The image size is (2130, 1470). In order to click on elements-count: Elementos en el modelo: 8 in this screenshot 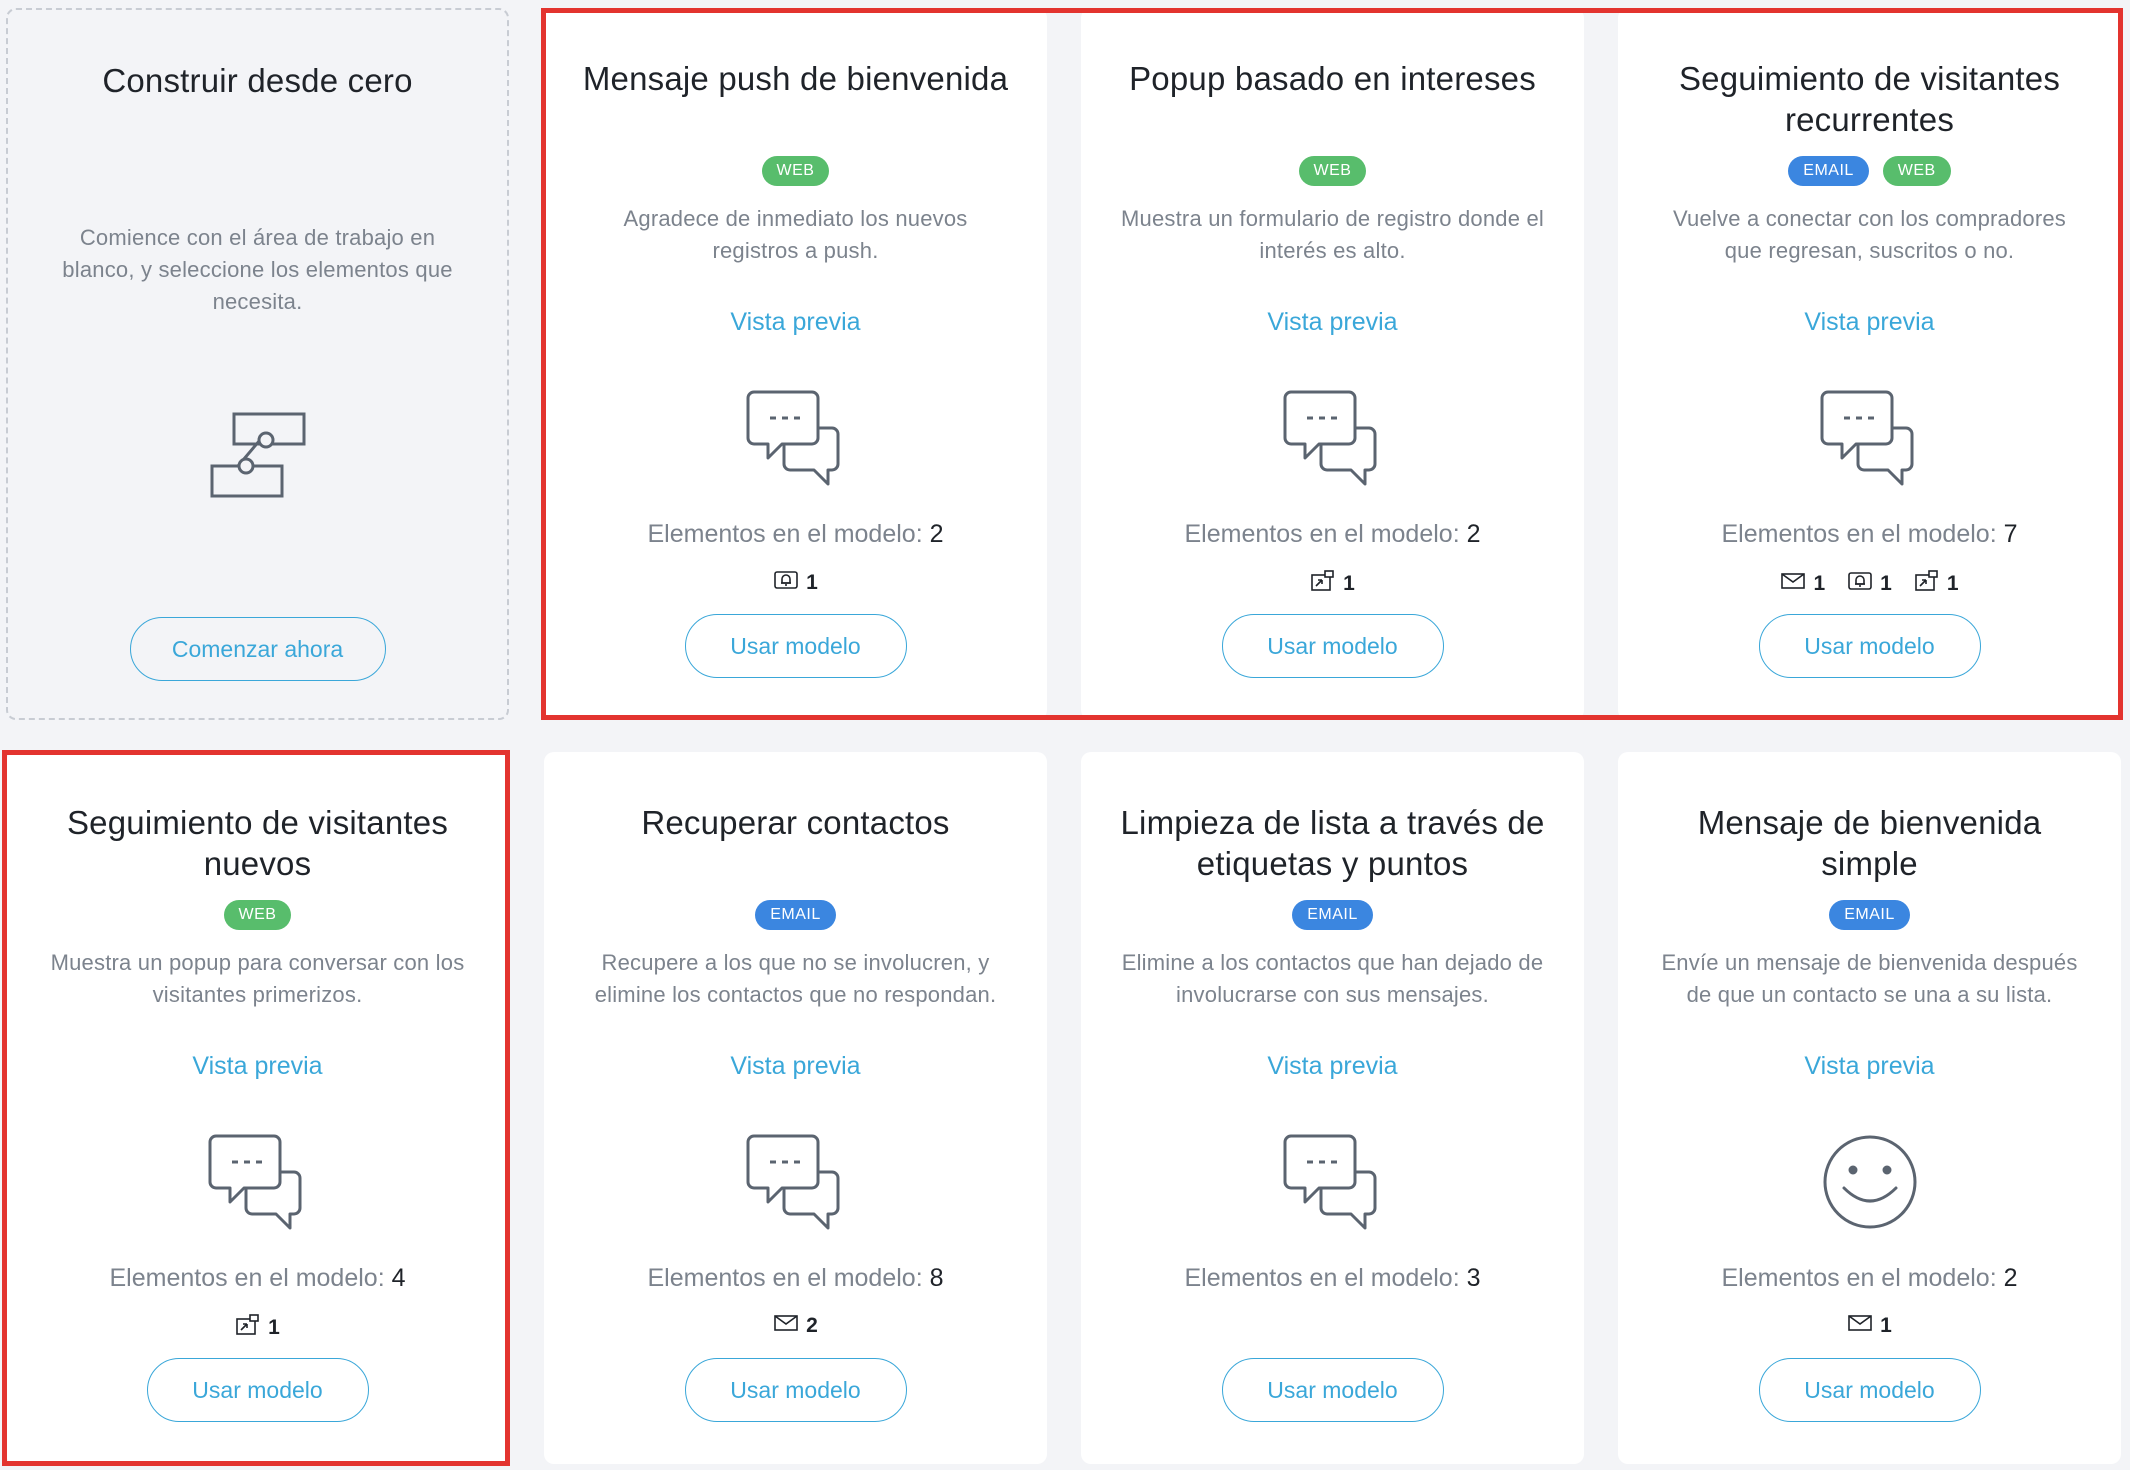, I will do `click(795, 1278)`.